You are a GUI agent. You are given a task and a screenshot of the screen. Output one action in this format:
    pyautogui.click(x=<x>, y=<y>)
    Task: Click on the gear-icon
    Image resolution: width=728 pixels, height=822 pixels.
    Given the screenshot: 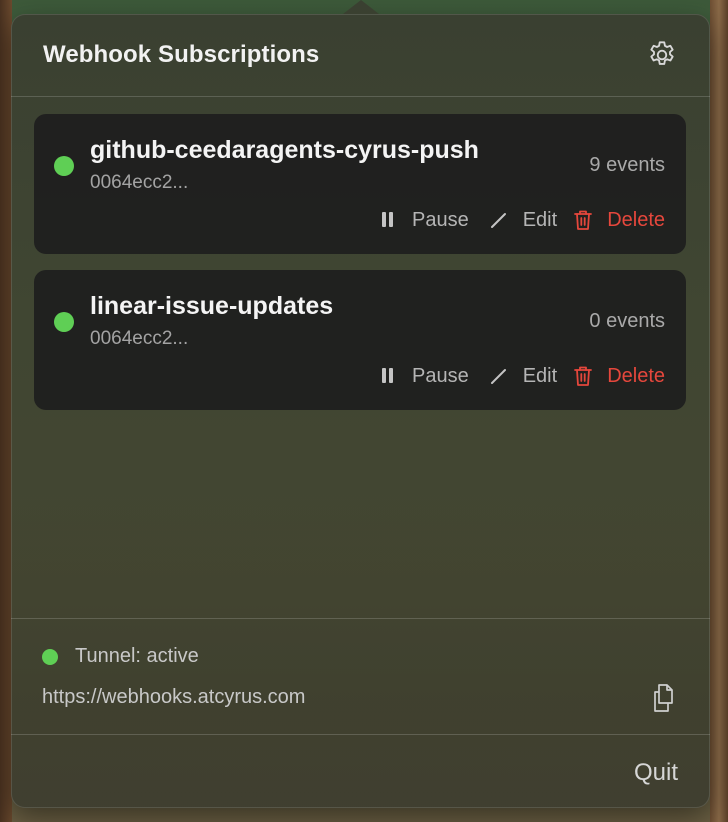 What is the action you would take?
    pyautogui.click(x=662, y=55)
    